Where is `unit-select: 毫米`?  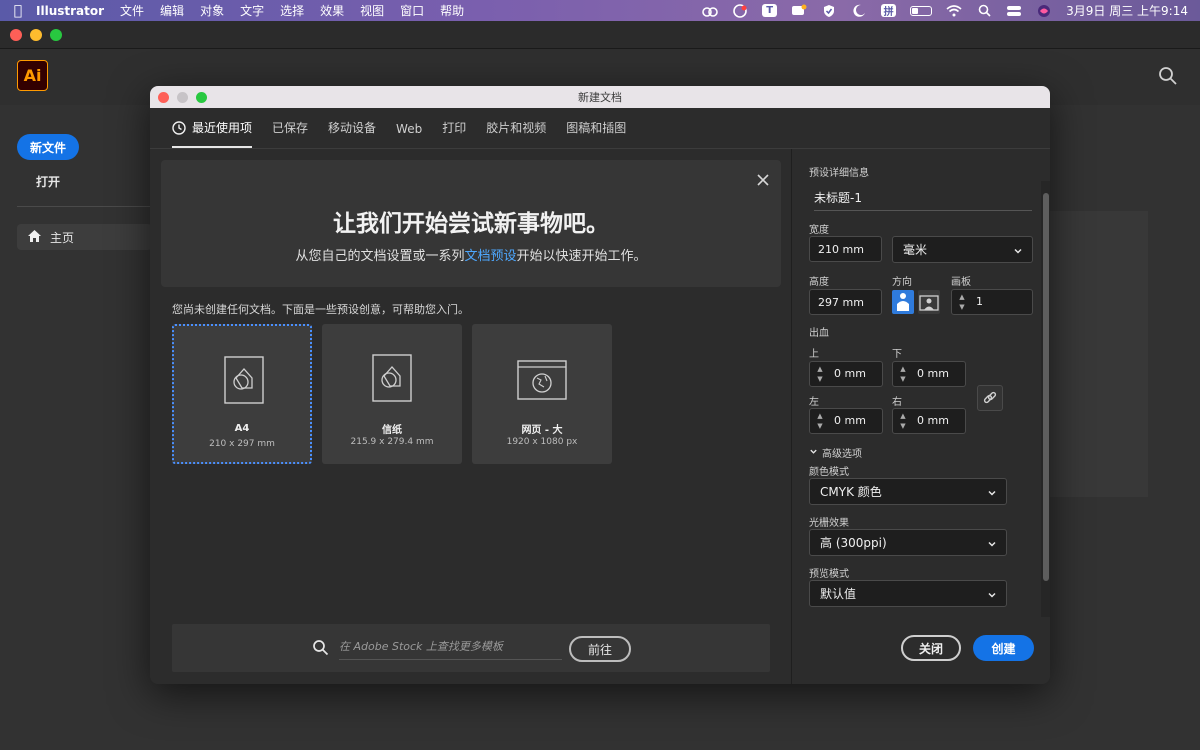 unit-select: 毫米 is located at coordinates (962, 249).